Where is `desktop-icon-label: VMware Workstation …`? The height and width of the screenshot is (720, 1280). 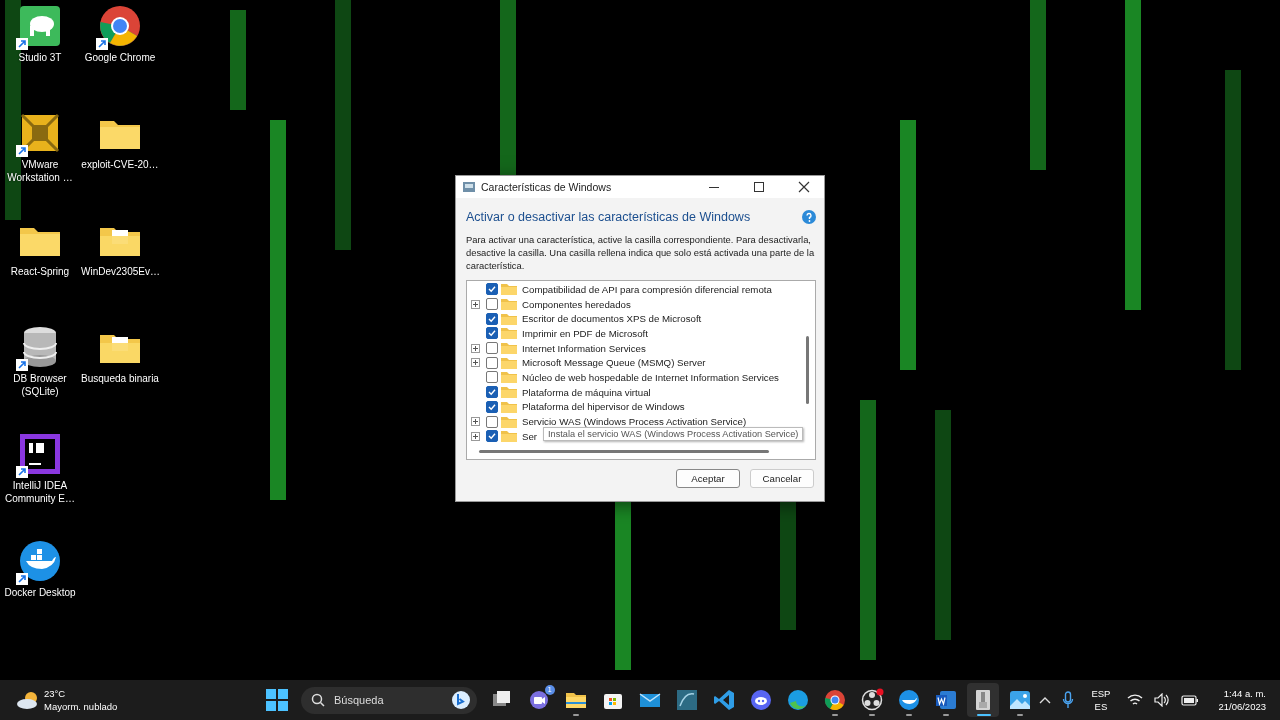 desktop-icon-label: VMware Workstation … is located at coordinates (40, 171).